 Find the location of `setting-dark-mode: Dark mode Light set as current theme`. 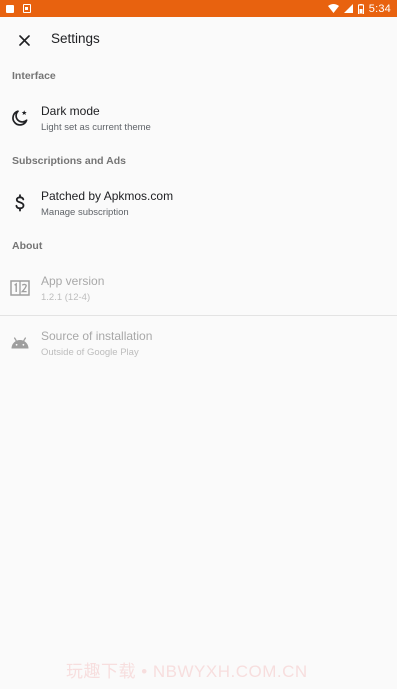

setting-dark-mode: Dark mode Light set as current theme is located at coordinates (198, 119).